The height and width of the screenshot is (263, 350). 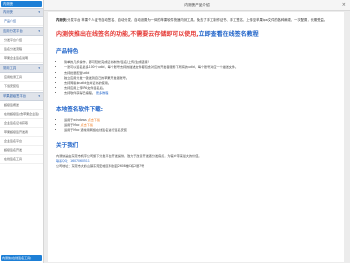 What do you see at coordinates (21, 58) in the screenshot?
I see `sidebar-item: 苹果企业签名说明` at bounding box center [21, 58].